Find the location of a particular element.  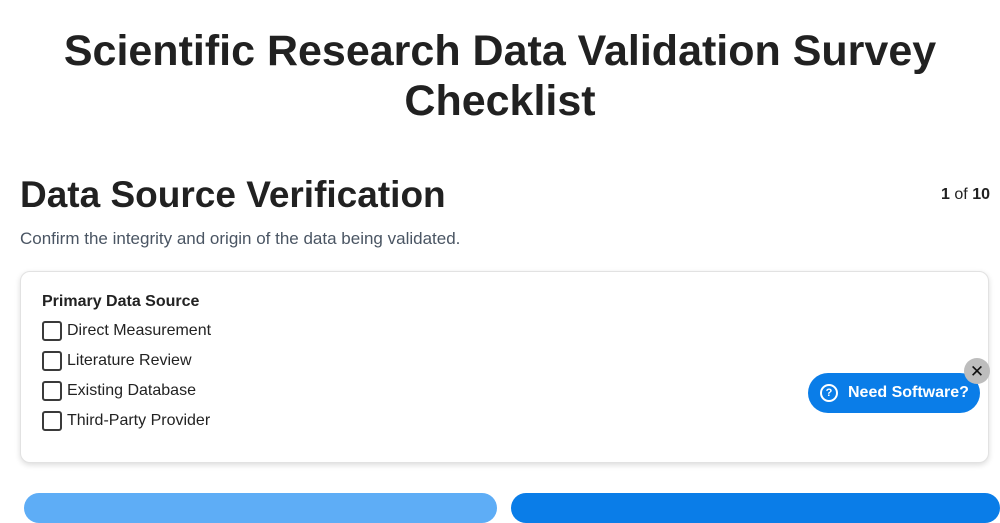

next-button is located at coordinates (755, 508).